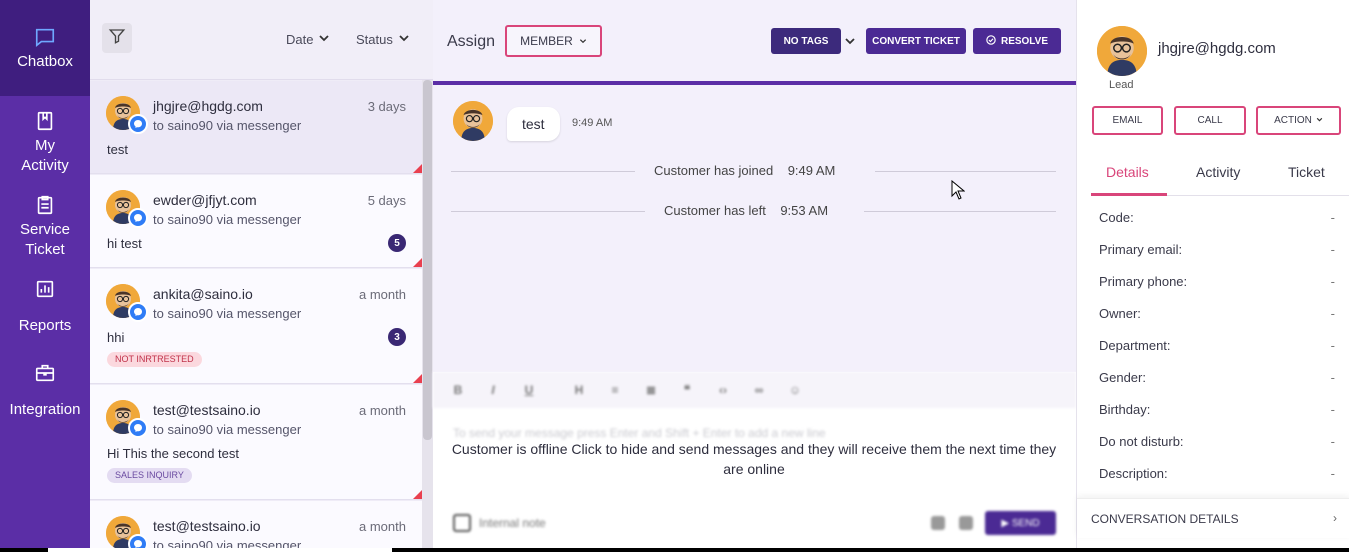  I want to click on call-button: CALL, so click(1210, 120).